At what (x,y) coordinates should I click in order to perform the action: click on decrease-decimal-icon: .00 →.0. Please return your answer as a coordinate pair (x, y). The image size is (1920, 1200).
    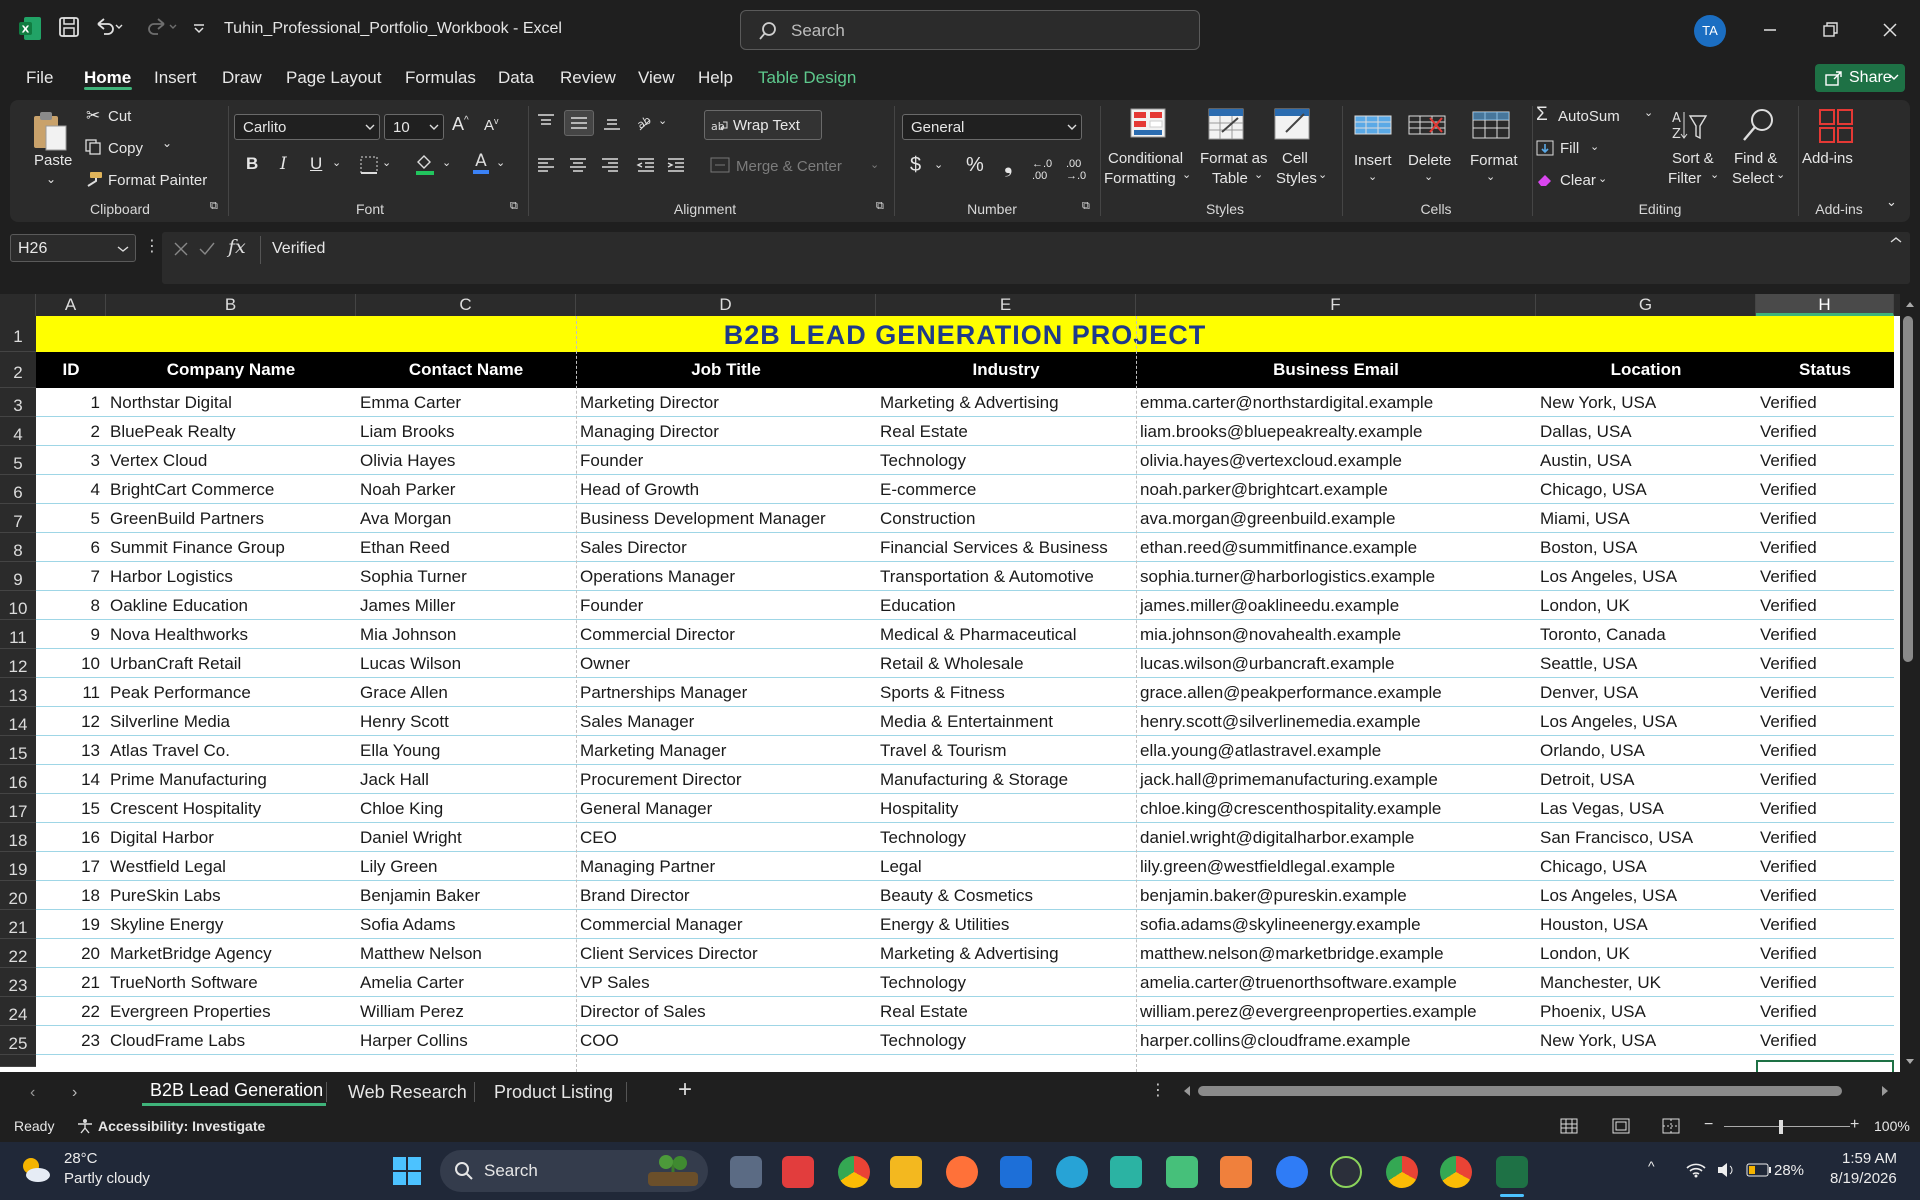
    Looking at the image, I should click on (1076, 170).